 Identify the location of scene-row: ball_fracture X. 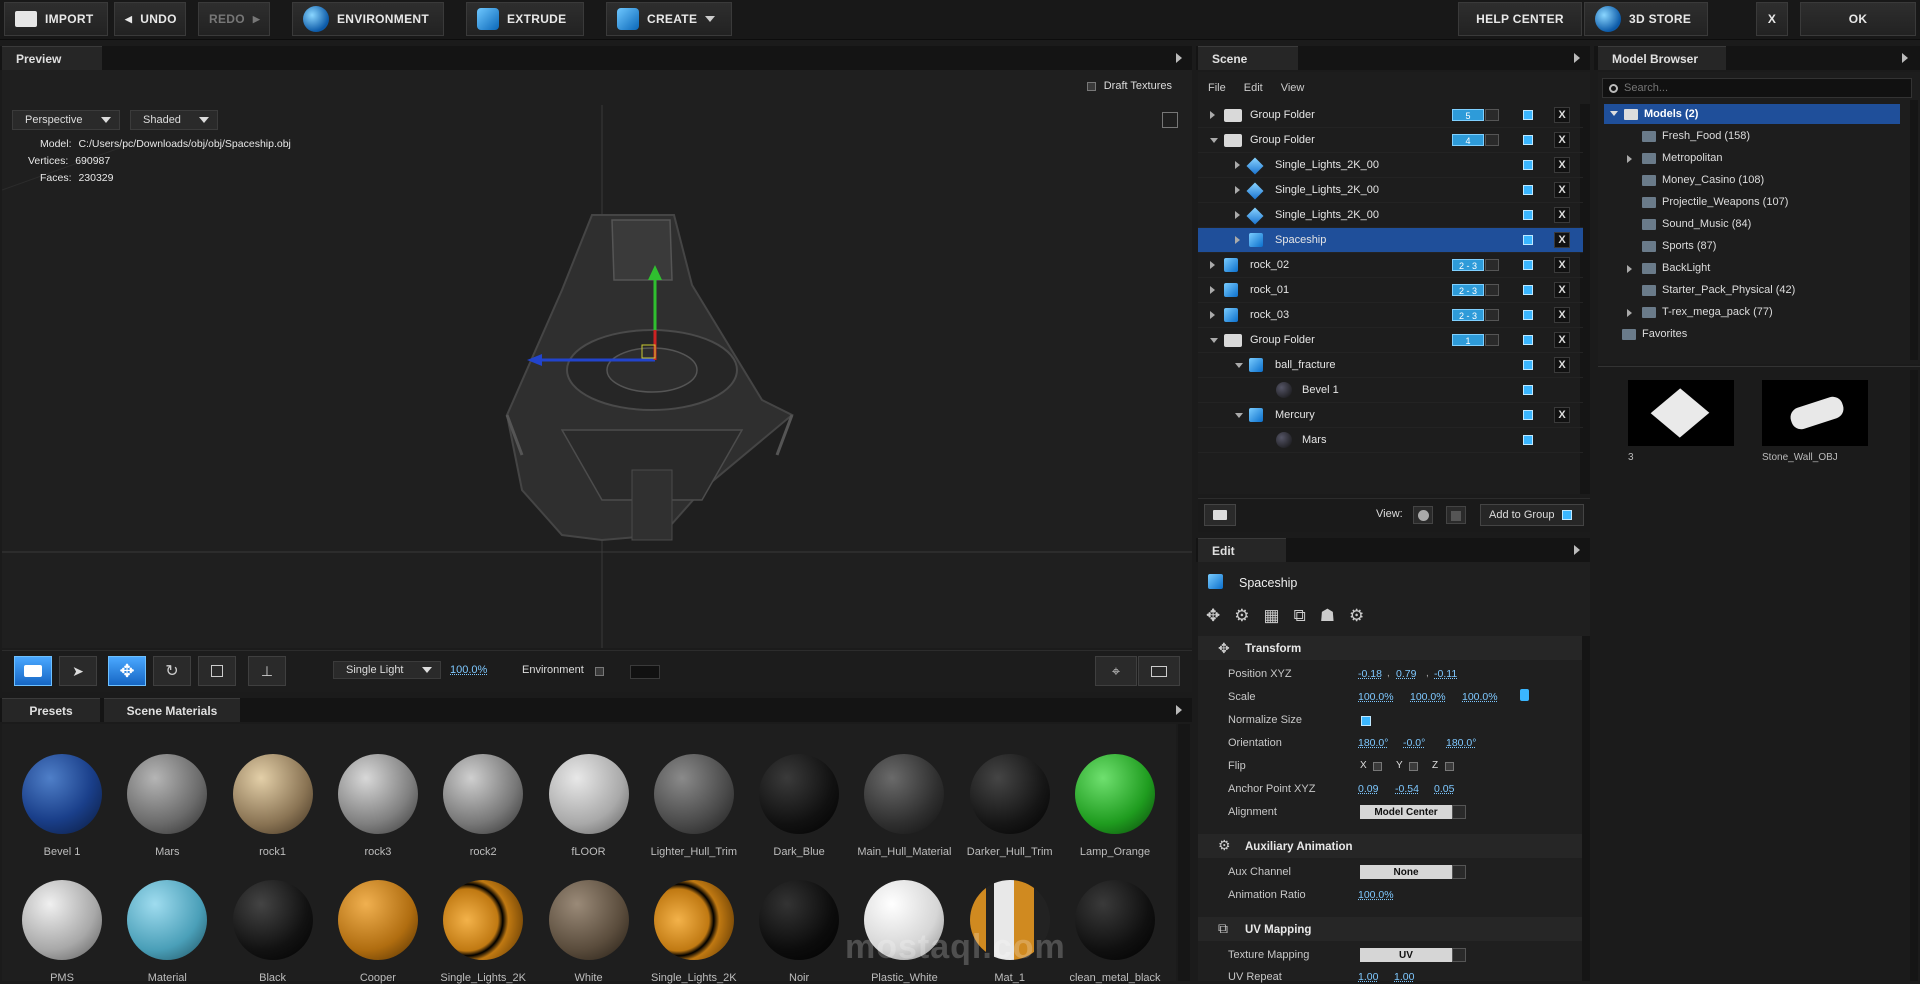
(1390, 365).